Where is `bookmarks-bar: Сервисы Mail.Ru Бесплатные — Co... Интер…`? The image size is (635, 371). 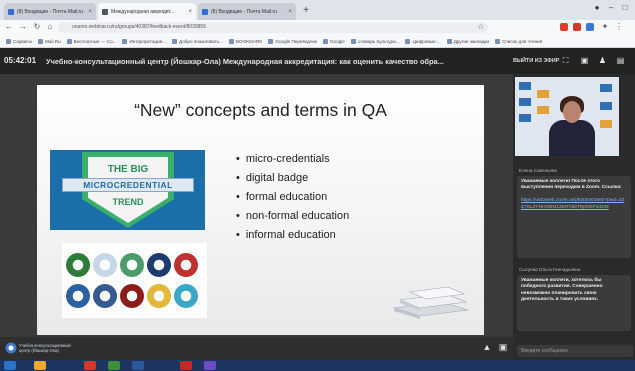
bookmarks-bar: Сервисы Mail.Ru Бесплатные — Co... Интер… is located at coordinates (317, 41).